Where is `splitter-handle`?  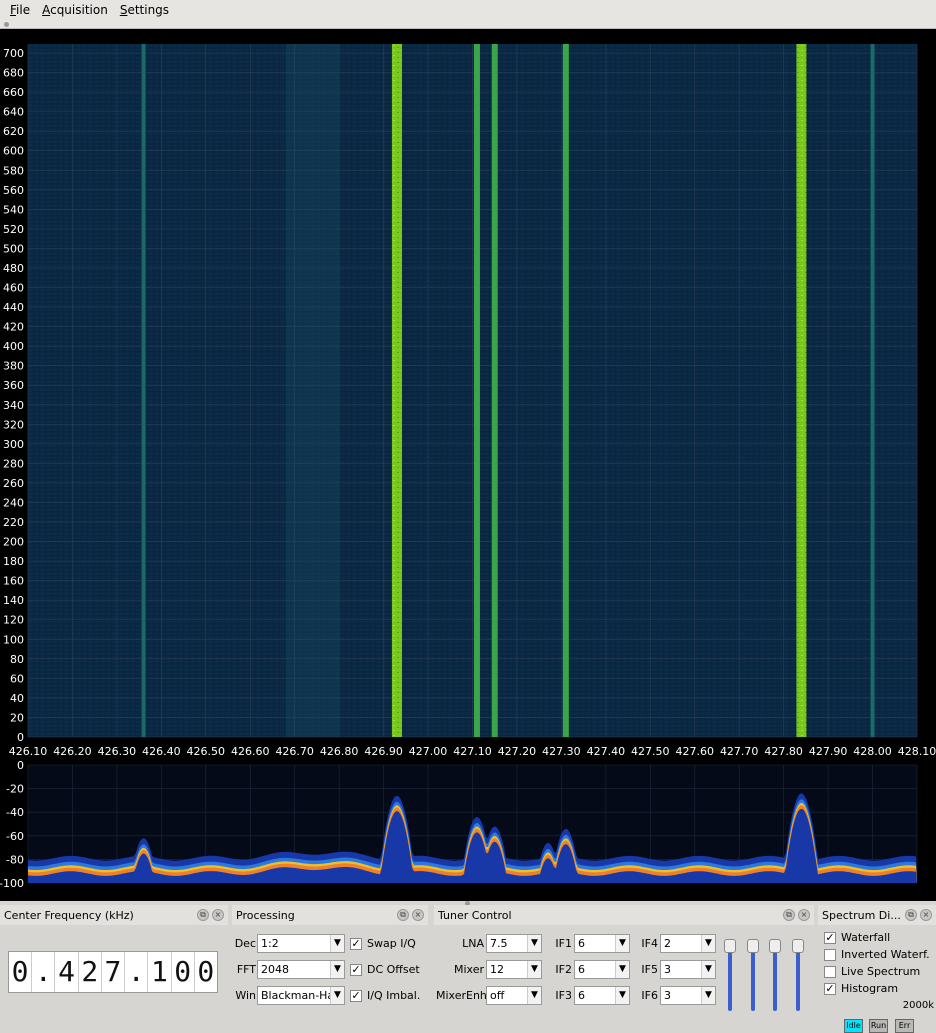
splitter-handle is located at coordinates (6, 24).